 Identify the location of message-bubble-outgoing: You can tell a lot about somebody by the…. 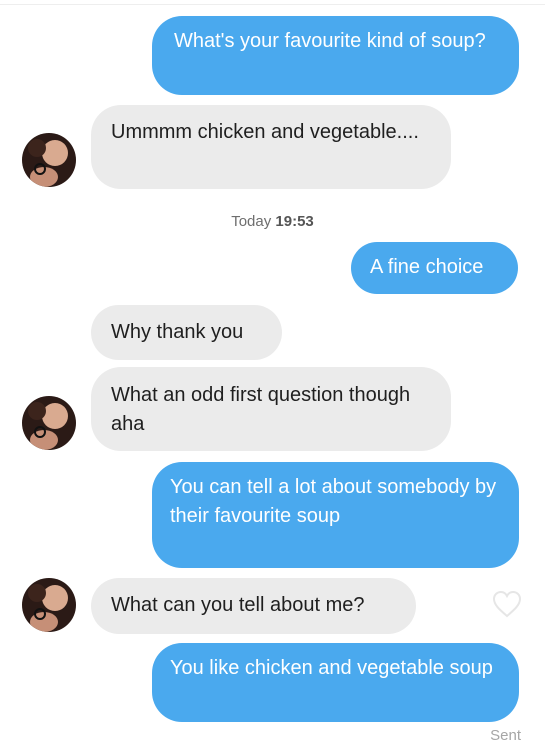
(335, 515).